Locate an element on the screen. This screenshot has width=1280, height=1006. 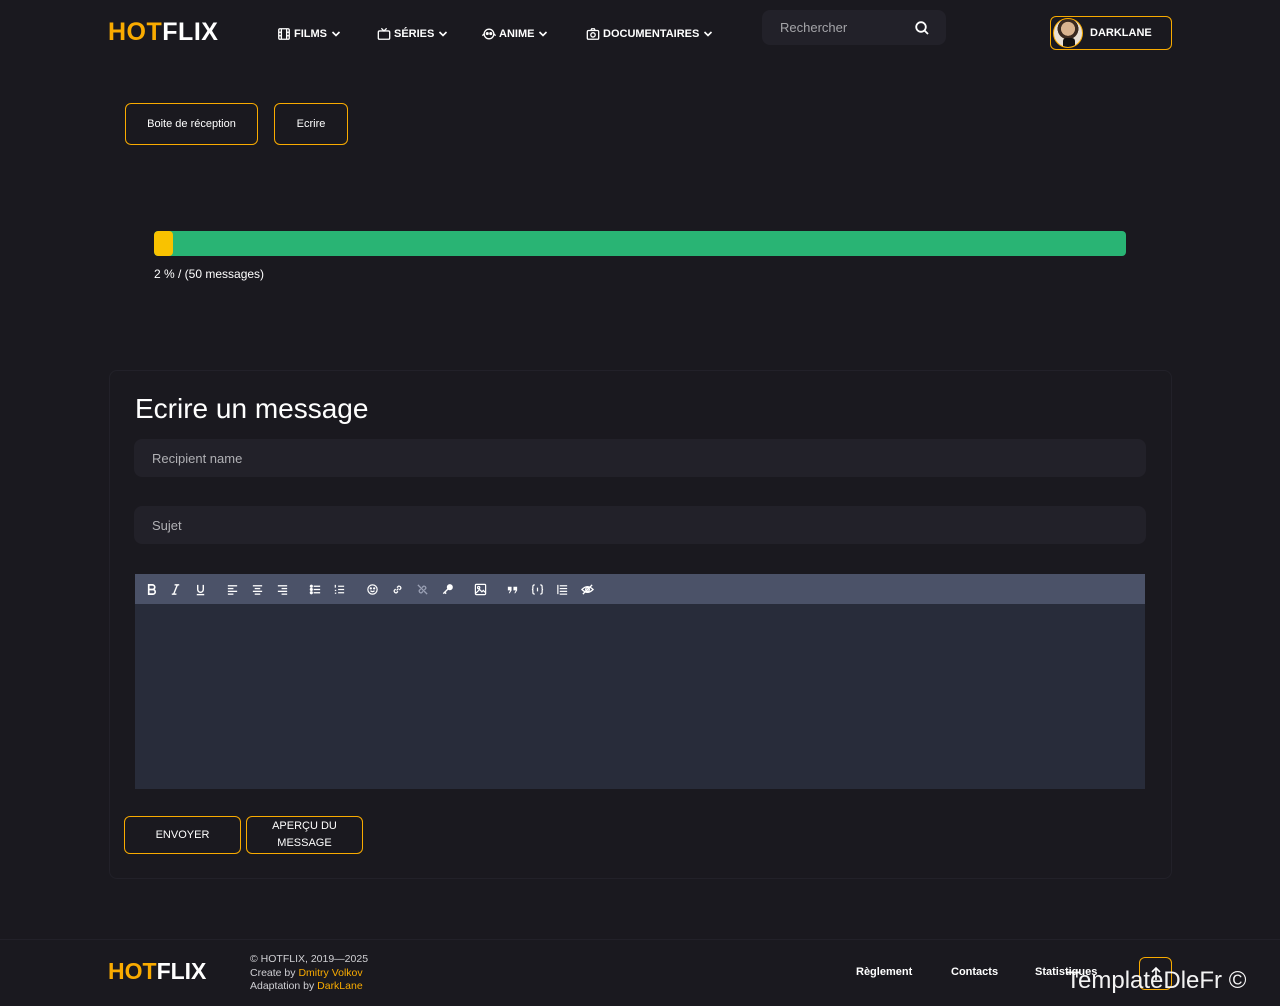
align-right-icon is located at coordinates (282, 589).